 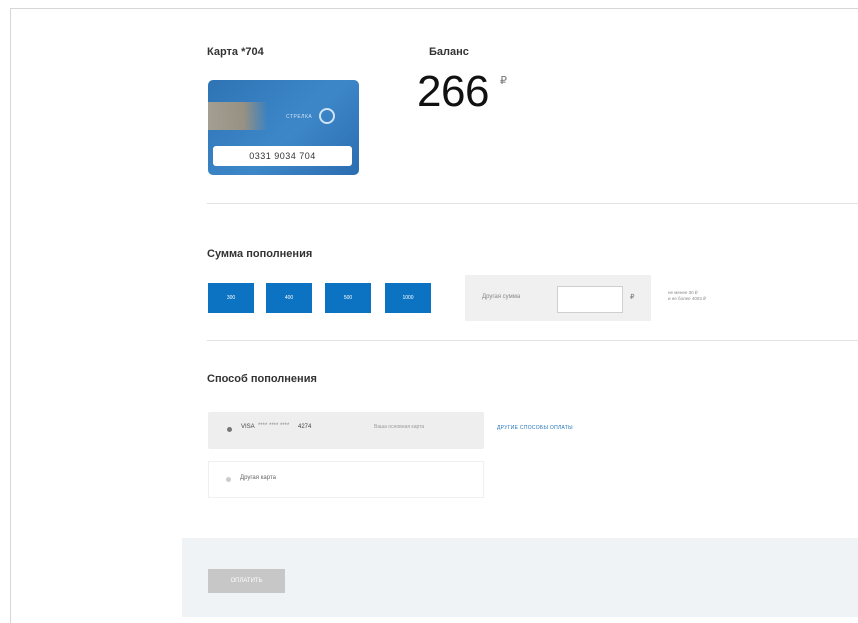 I want to click on method-title: Способ пополнения, so click(x=262, y=379).